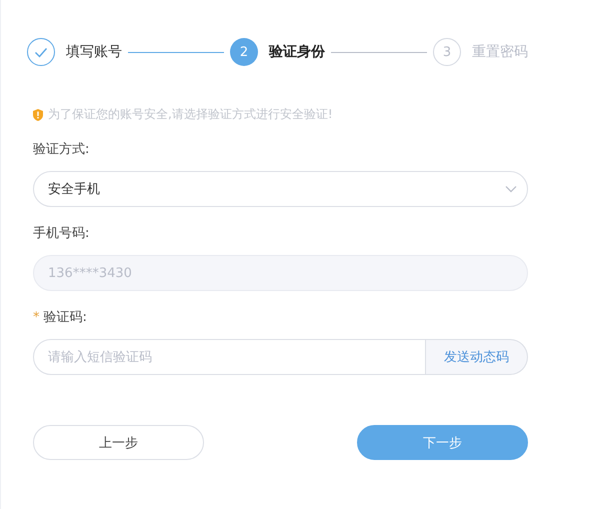  Describe the element at coordinates (36, 317) in the screenshot. I see `required-mark: *` at that location.